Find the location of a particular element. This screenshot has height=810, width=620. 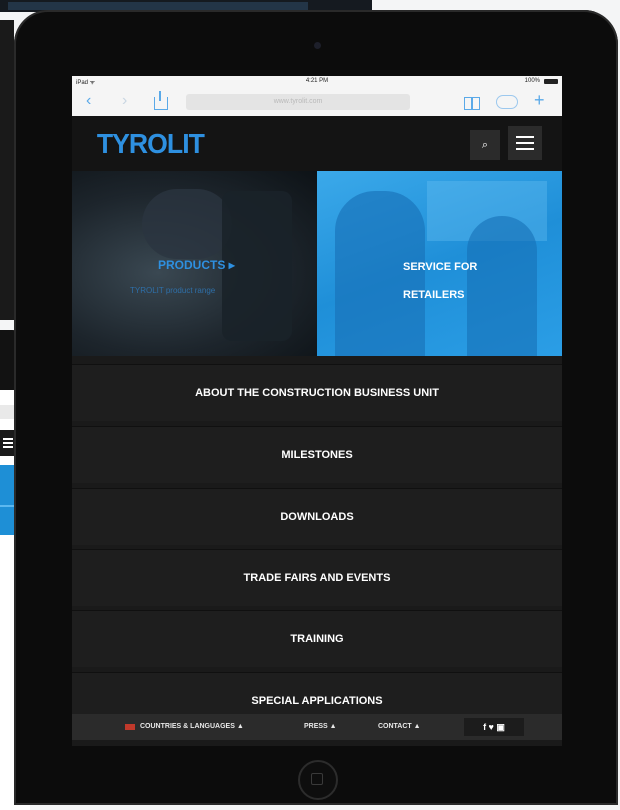

service-title-line1: SERVICE FOR is located at coordinates (440, 267).